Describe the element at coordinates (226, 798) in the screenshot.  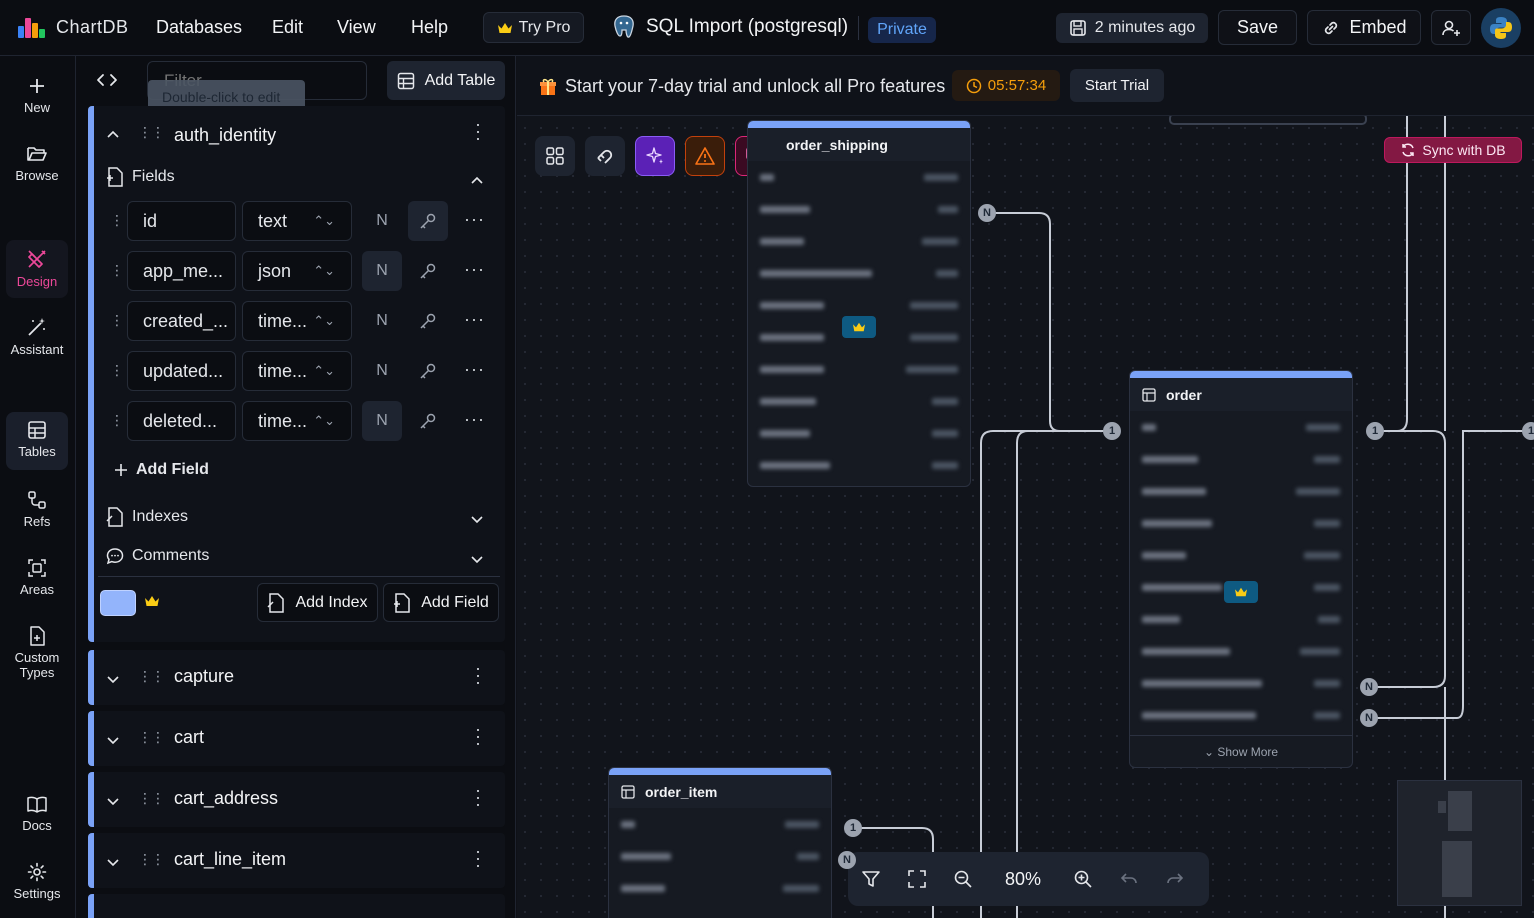
I see `table-name: cart_address` at that location.